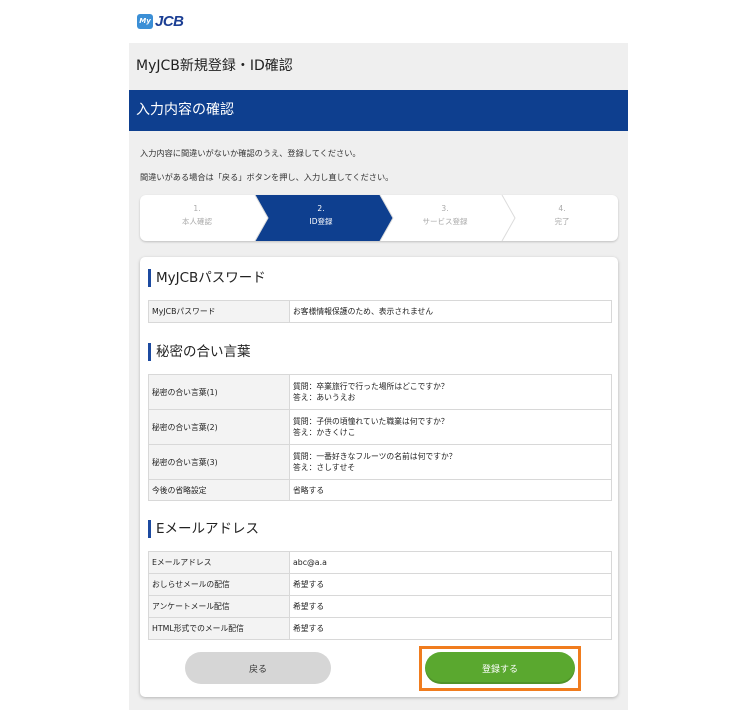  Describe the element at coordinates (450, 392) in the screenshot. I see `row-value: 質問：卒業旅行で行った場所はどこですか？ 答え：あいうえお` at that location.